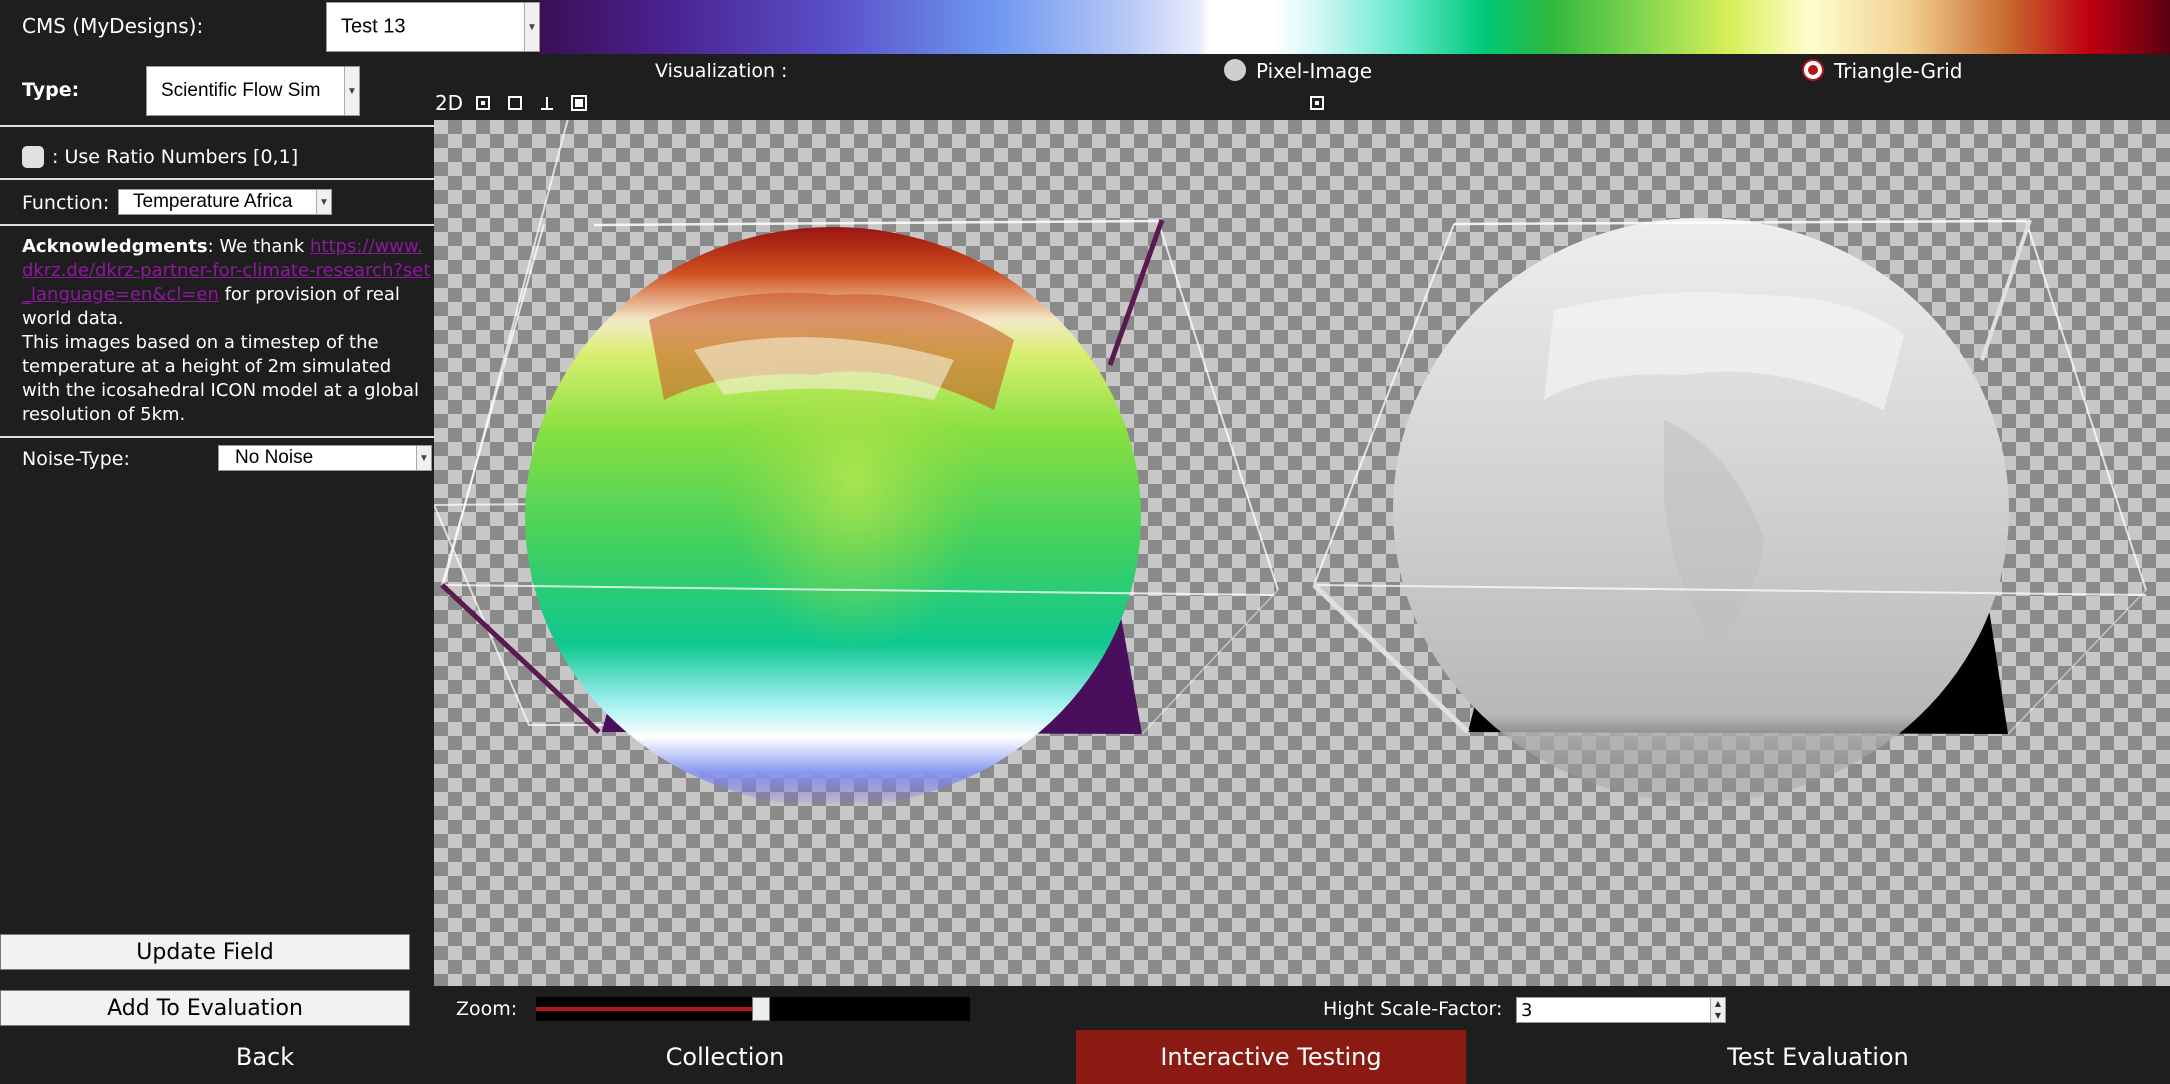  Describe the element at coordinates (325, 458) in the screenshot. I see `noise-select: No Noise ▼` at that location.